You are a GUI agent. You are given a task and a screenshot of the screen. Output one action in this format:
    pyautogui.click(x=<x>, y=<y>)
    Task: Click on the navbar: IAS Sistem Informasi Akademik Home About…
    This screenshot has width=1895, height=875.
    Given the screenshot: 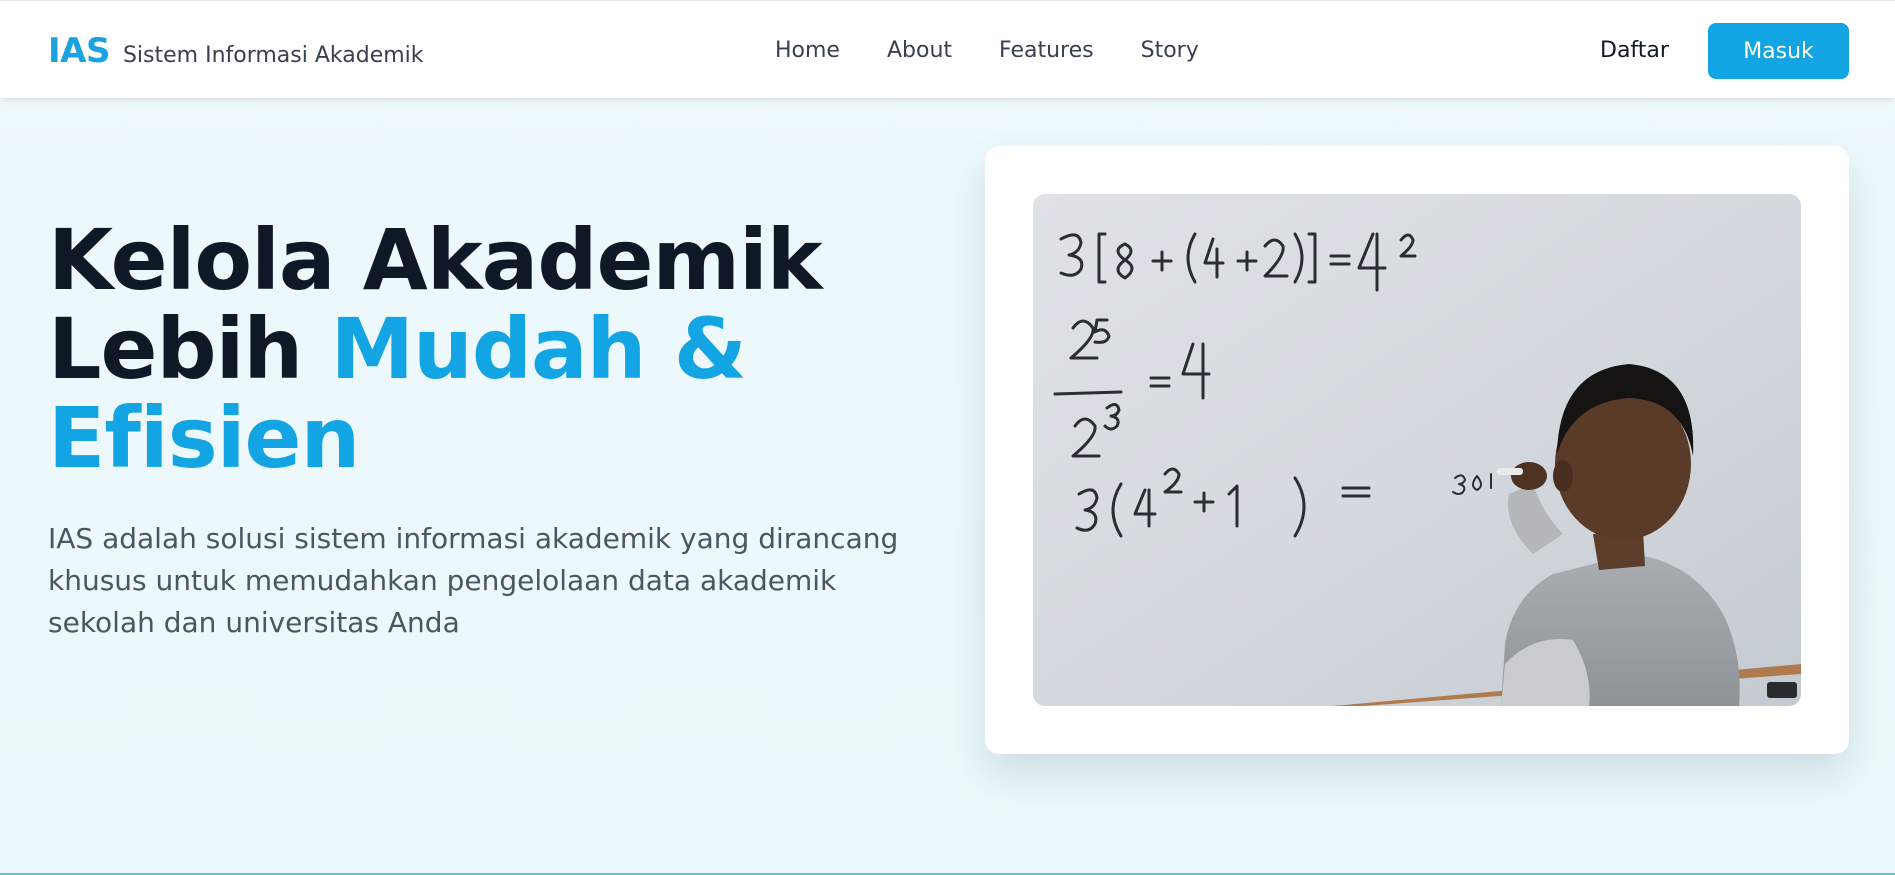 What is the action you would take?
    pyautogui.click(x=947, y=49)
    